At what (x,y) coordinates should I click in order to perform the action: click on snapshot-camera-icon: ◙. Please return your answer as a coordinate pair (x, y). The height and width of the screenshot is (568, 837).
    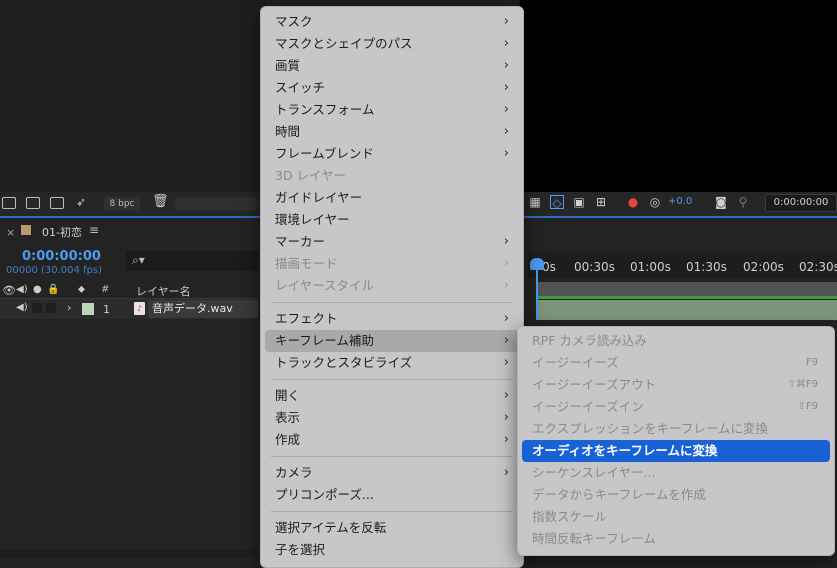
    Looking at the image, I should click on (721, 202).